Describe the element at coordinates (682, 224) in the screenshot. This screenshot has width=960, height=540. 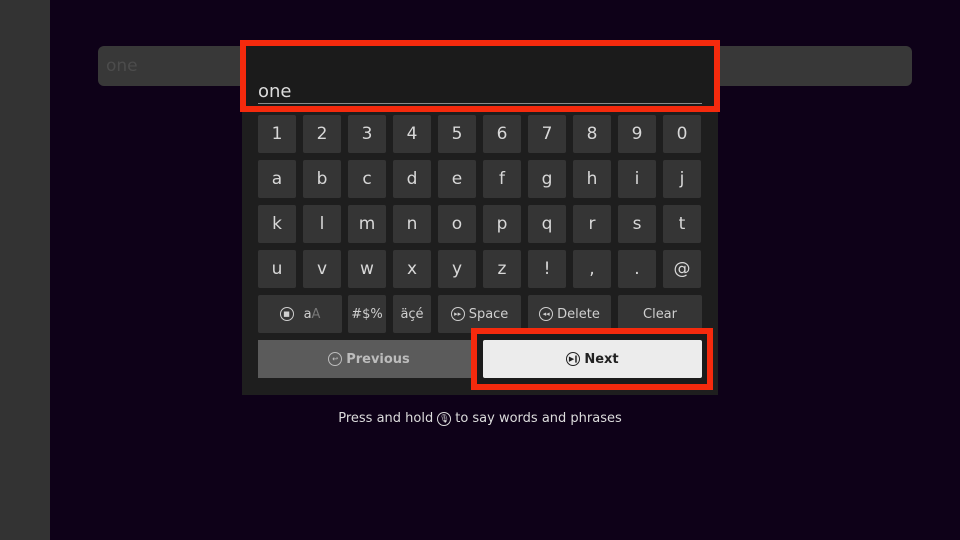
I see `key: t` at that location.